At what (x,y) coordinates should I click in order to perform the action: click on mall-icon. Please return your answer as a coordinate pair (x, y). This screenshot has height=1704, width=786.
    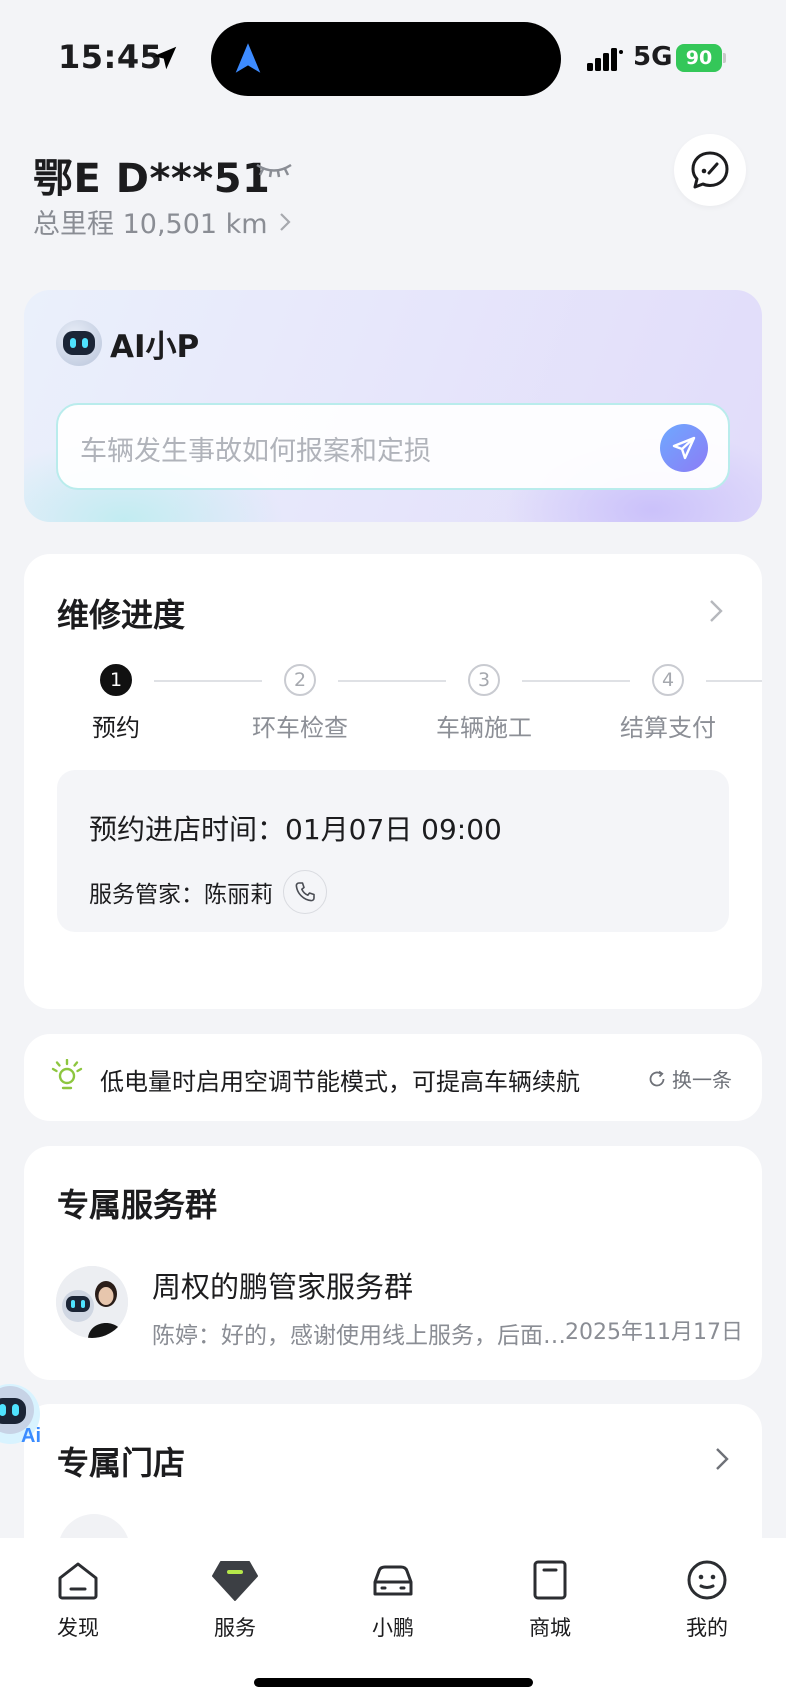
    Looking at the image, I should click on (550, 1580).